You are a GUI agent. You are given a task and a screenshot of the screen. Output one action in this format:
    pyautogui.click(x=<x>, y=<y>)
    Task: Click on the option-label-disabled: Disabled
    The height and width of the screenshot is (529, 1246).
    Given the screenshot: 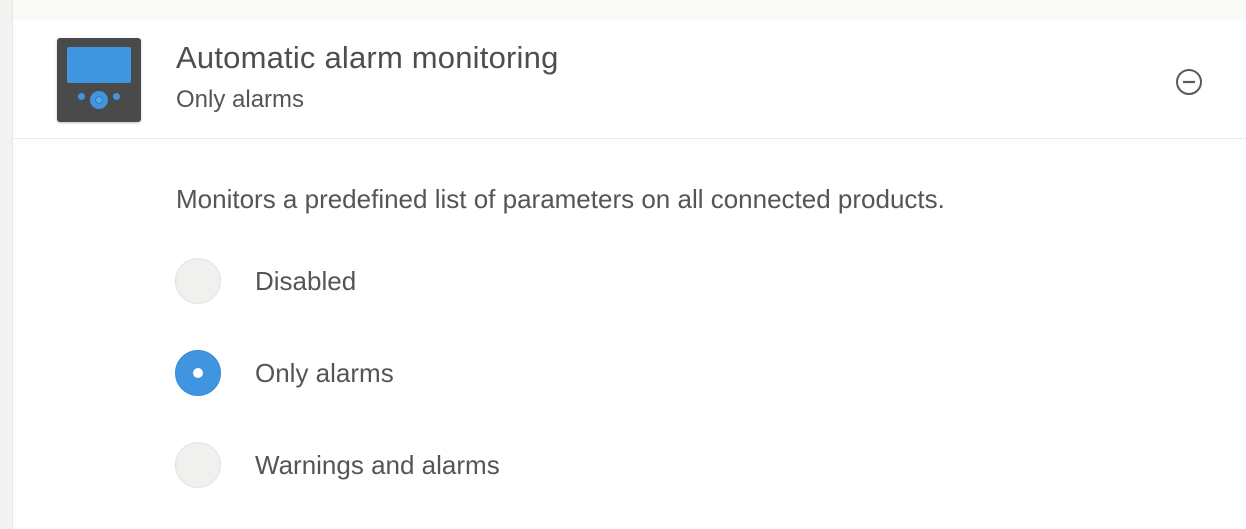 What is the action you would take?
    pyautogui.click(x=306, y=281)
    